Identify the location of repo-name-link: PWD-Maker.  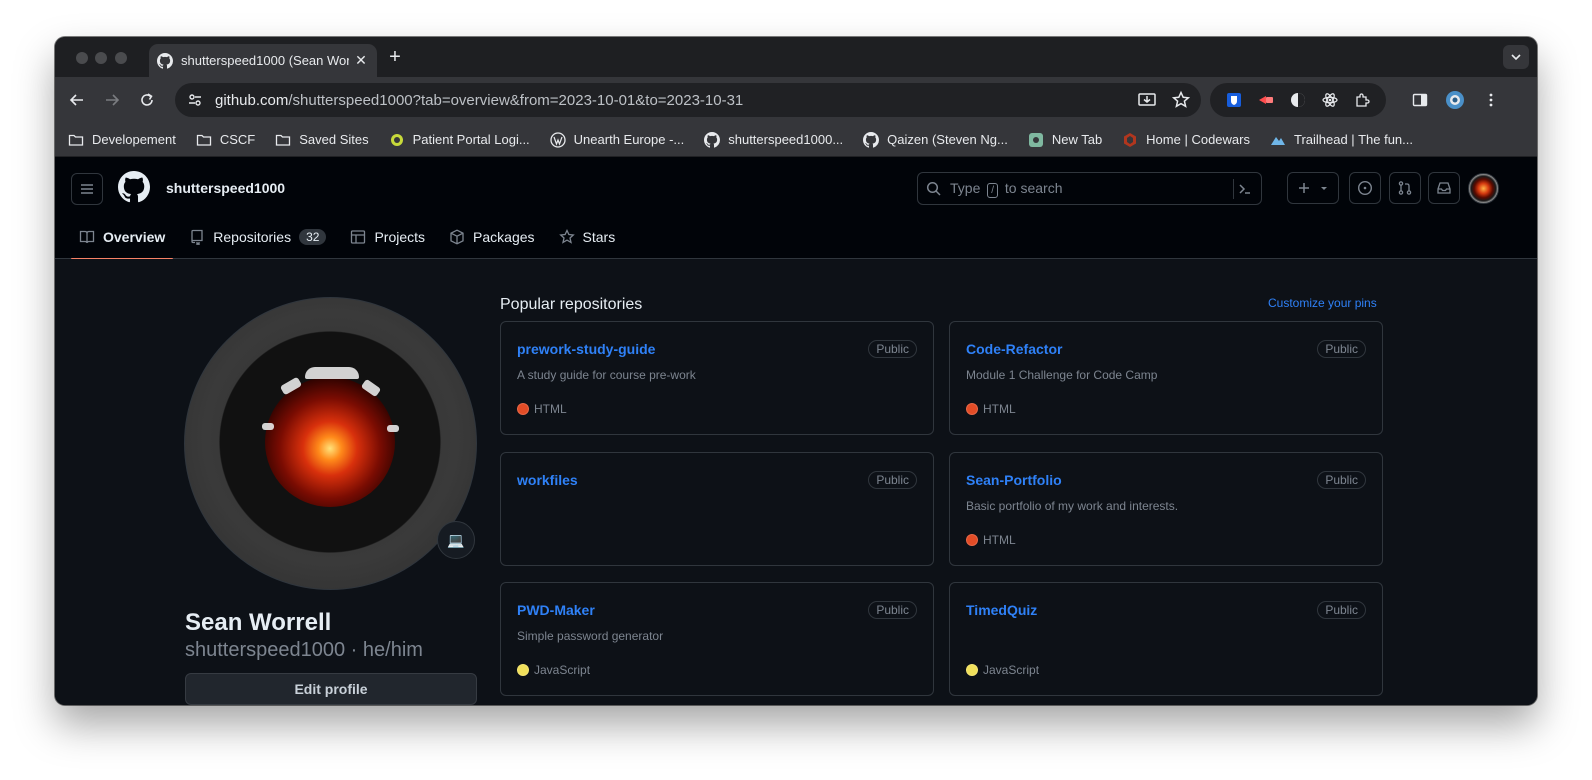
(556, 610).